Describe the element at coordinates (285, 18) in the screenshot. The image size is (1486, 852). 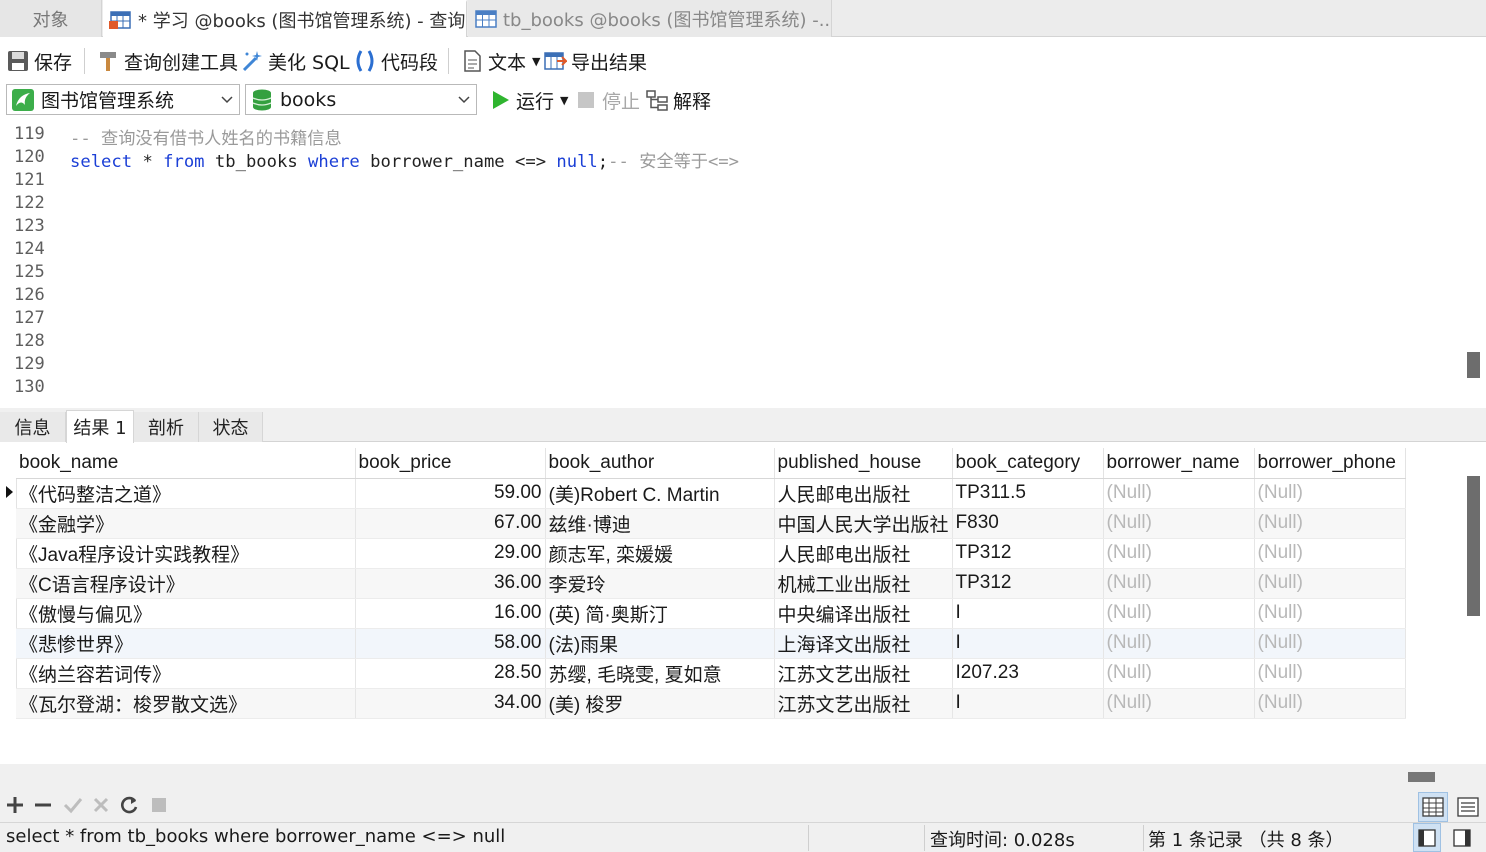
I see `tab-query: * 学习 @books (图书馆管理系统) - 查询` at that location.